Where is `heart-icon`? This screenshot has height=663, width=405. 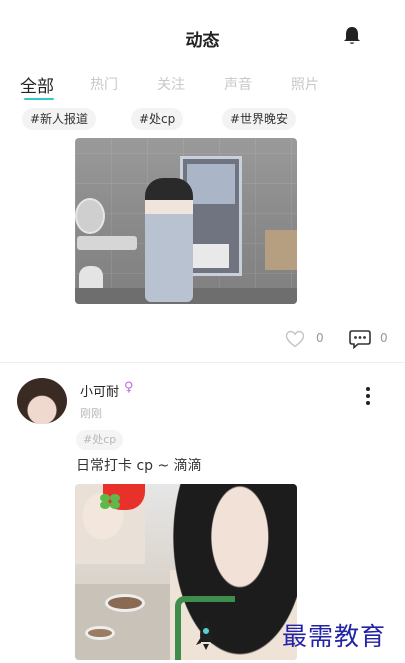
heart-icon is located at coordinates (295, 339).